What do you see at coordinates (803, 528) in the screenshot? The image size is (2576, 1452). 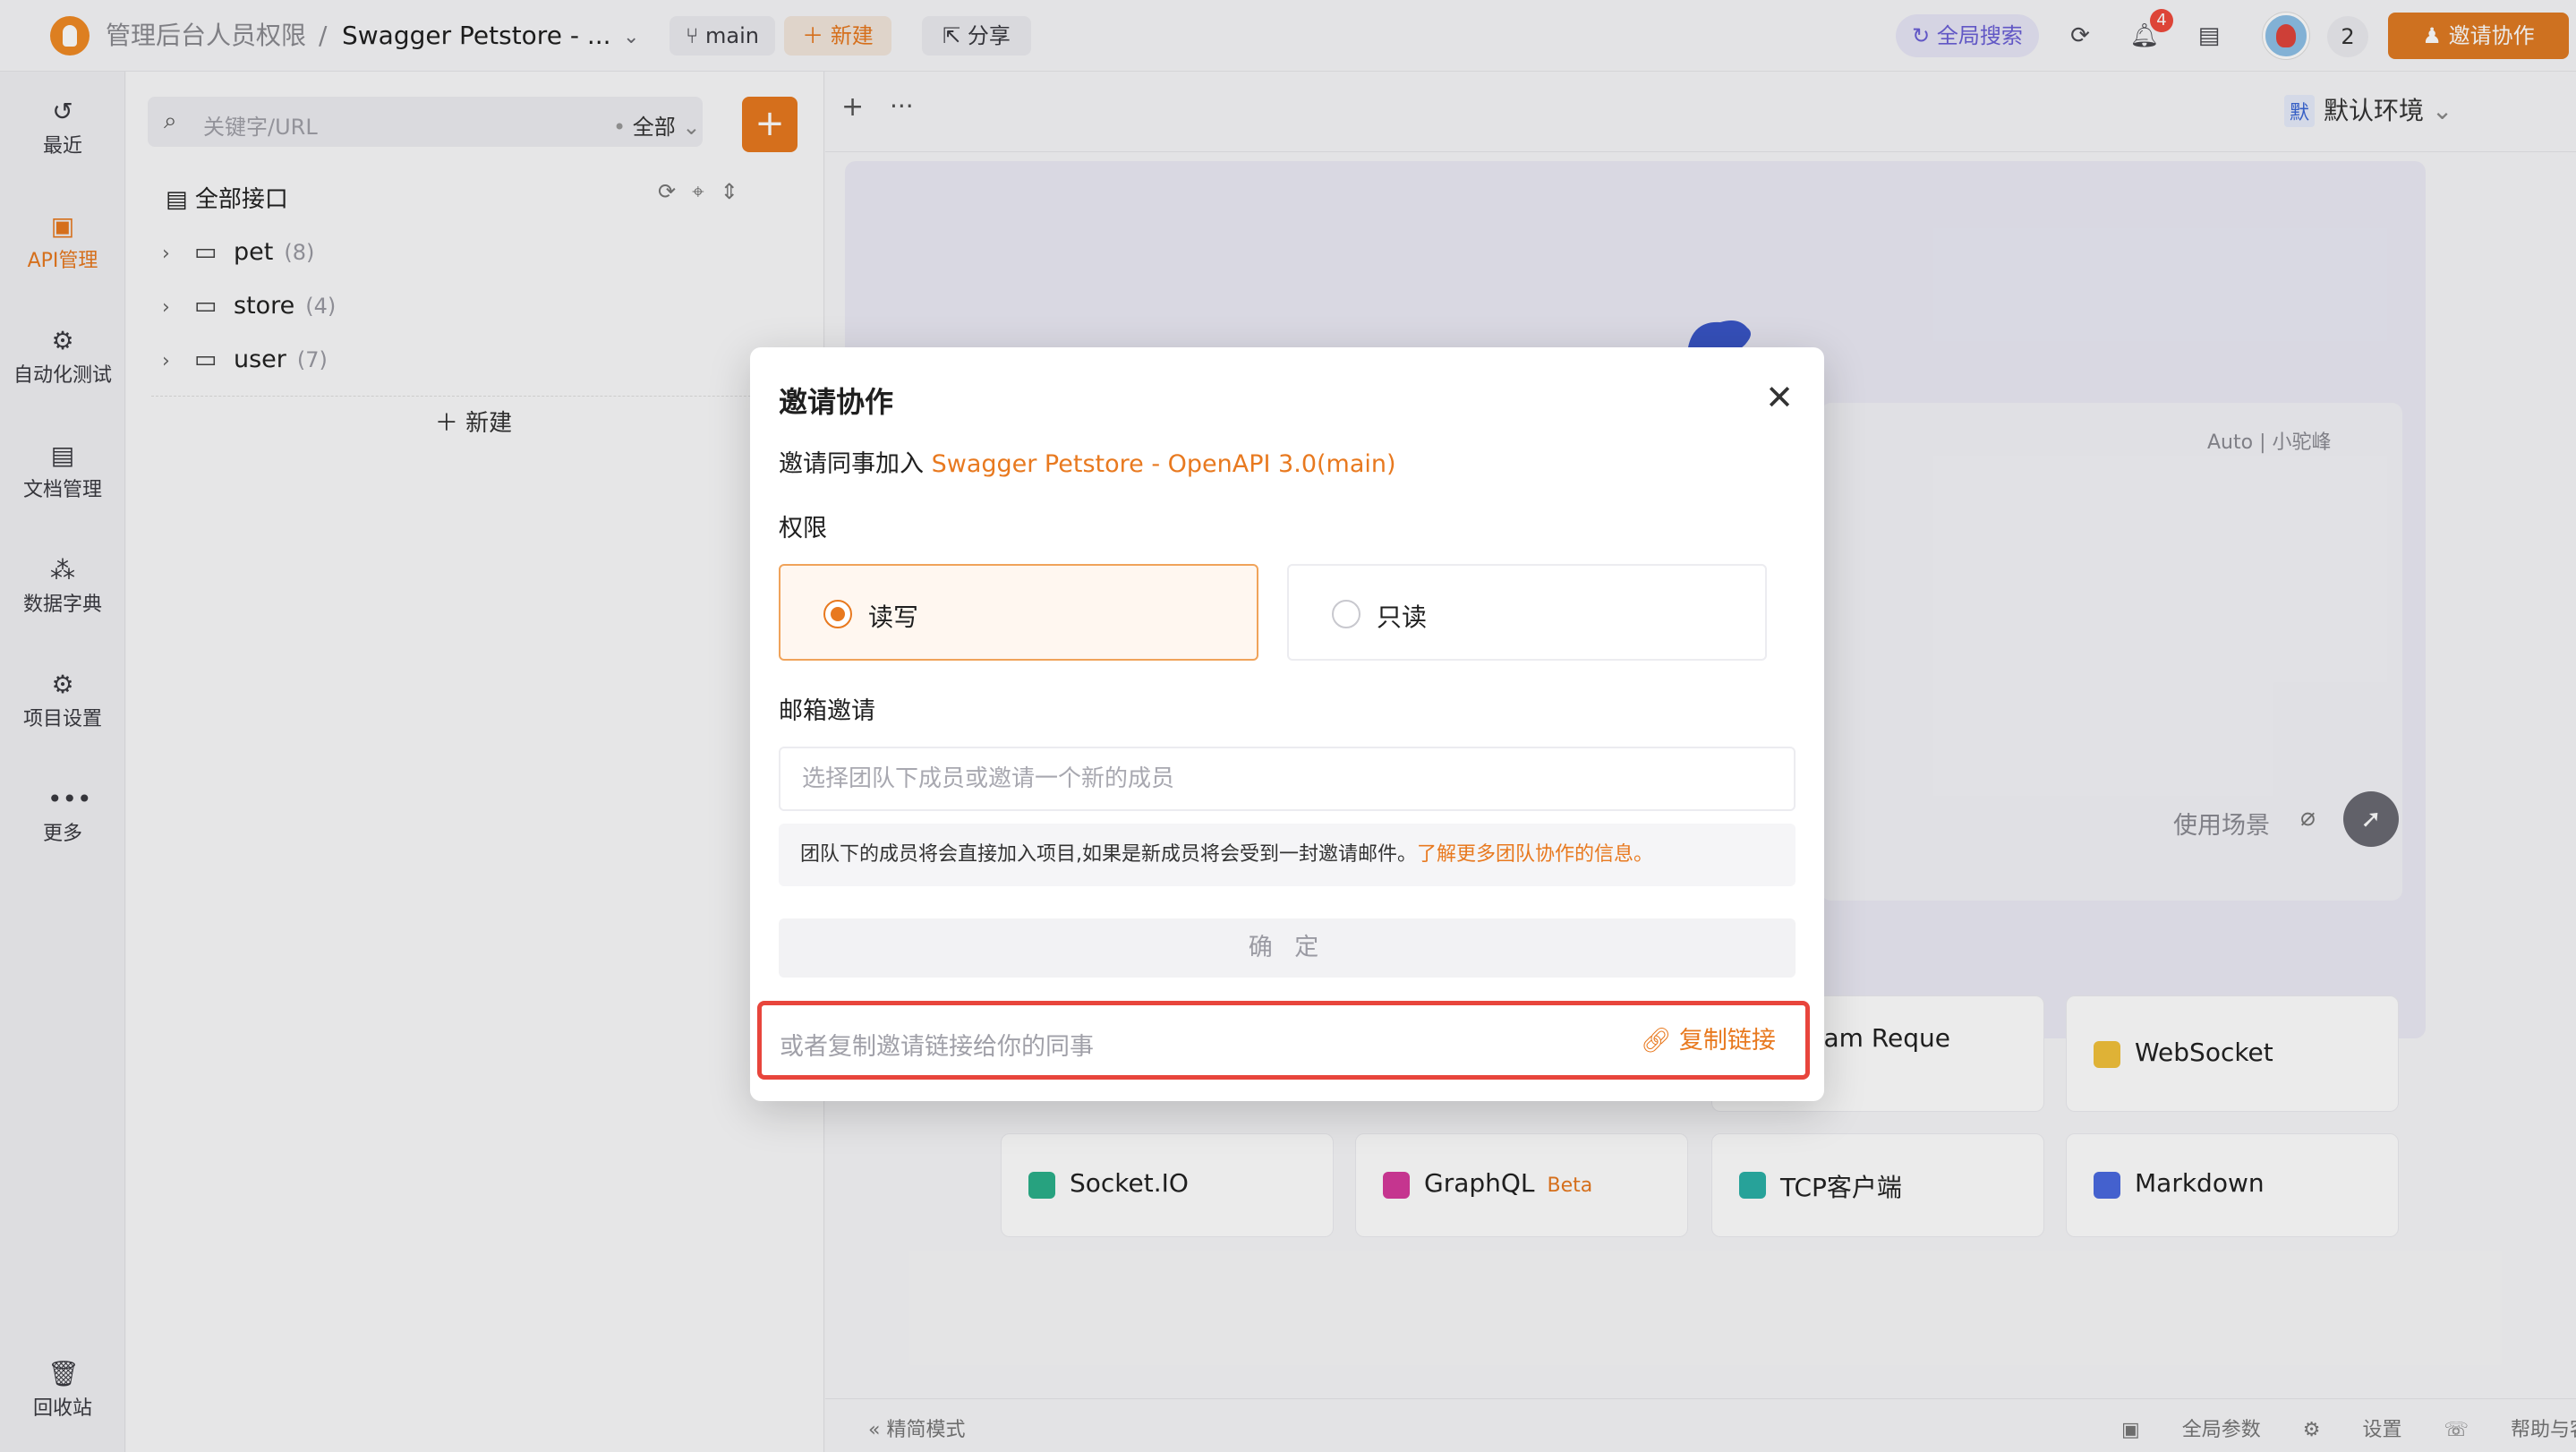 I see `permission-label: 权限` at bounding box center [803, 528].